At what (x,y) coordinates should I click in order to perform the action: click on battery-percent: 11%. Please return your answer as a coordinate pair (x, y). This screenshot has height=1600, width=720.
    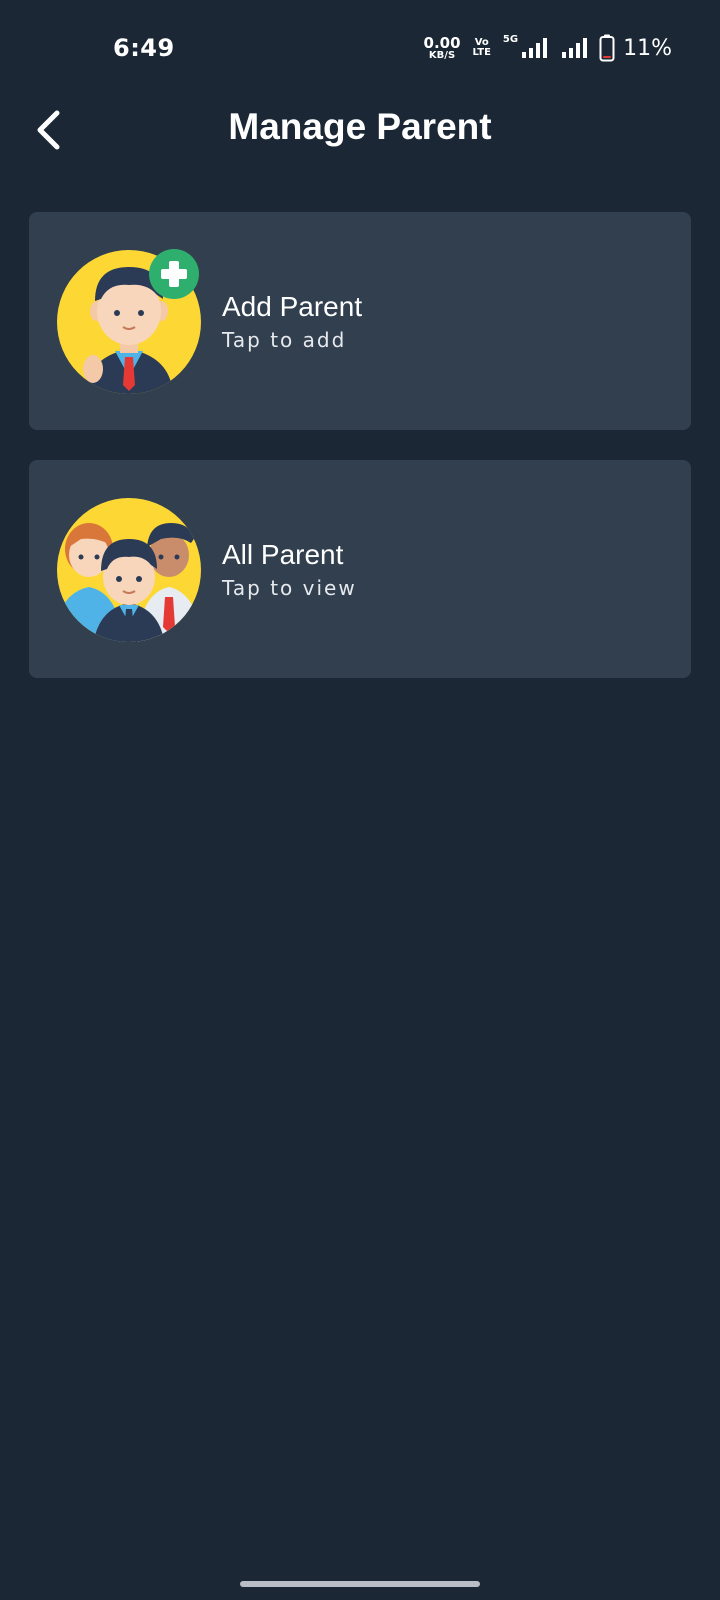
    Looking at the image, I should click on (647, 48).